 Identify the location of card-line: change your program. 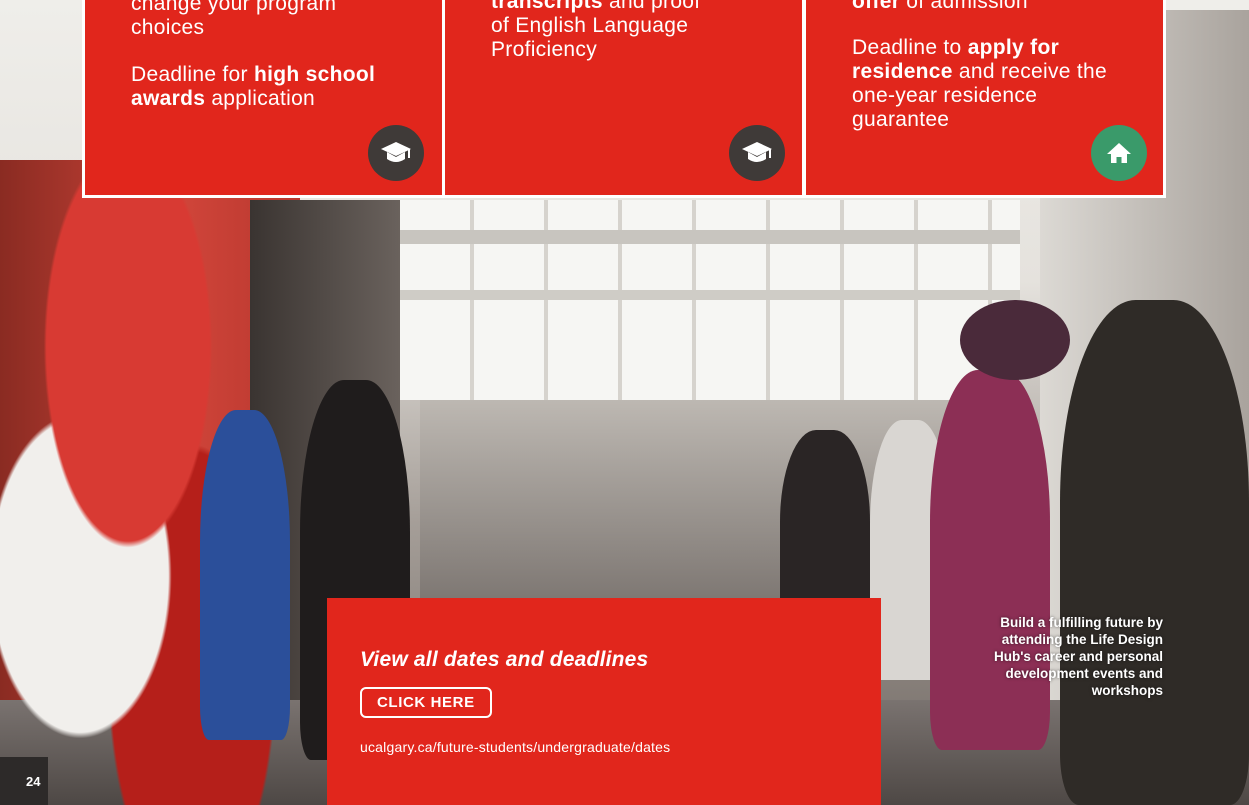
(234, 7).